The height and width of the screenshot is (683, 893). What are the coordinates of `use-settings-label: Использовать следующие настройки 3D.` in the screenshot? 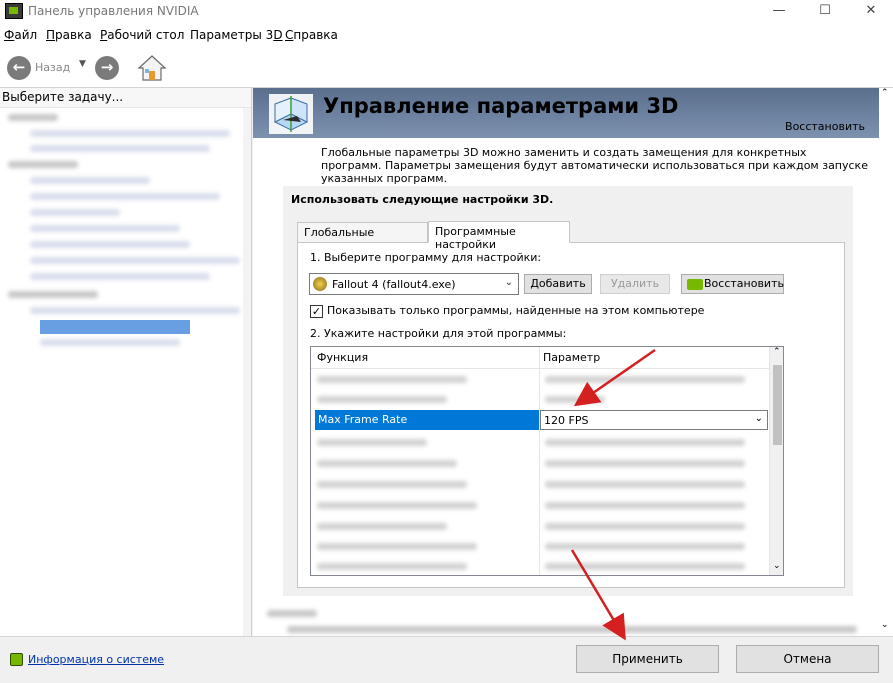 It's located at (422, 199).